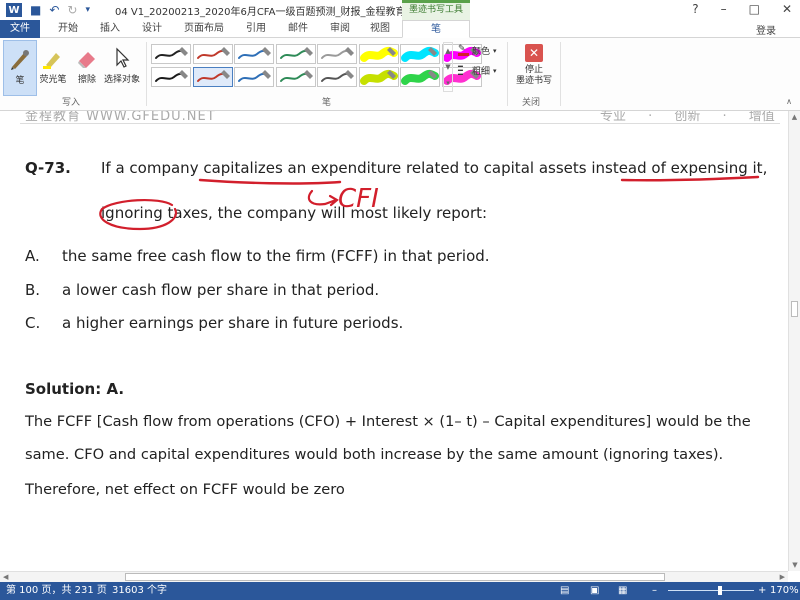  I want to click on pens-group-label: 笔, so click(327, 103).